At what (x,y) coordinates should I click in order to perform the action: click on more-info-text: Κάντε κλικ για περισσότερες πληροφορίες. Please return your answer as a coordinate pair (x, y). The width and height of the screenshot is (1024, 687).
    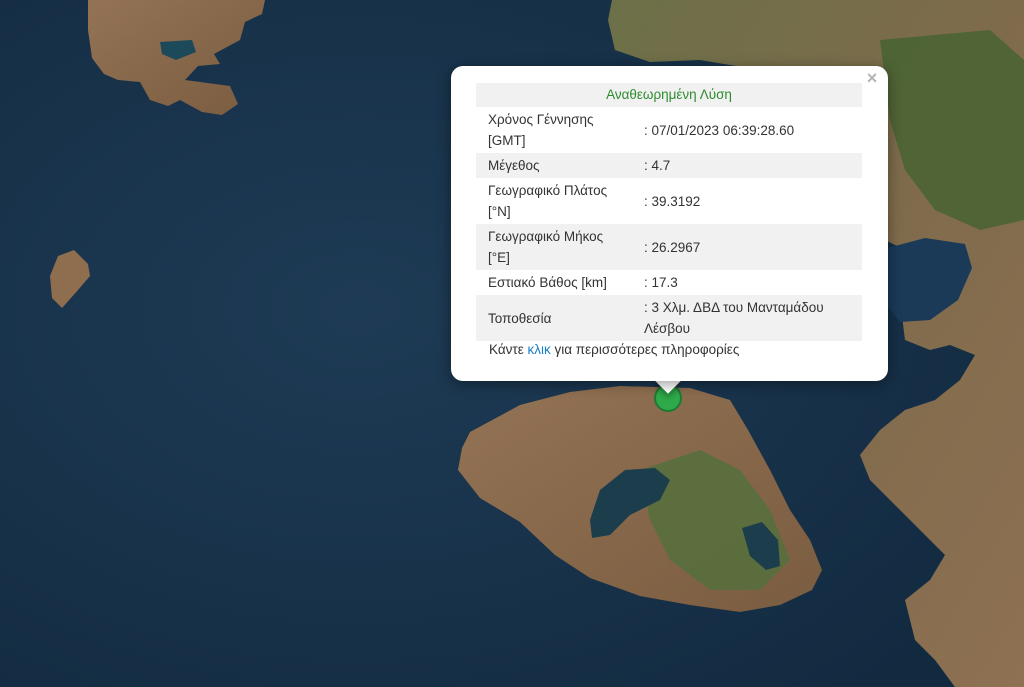
    Looking at the image, I should click on (614, 349).